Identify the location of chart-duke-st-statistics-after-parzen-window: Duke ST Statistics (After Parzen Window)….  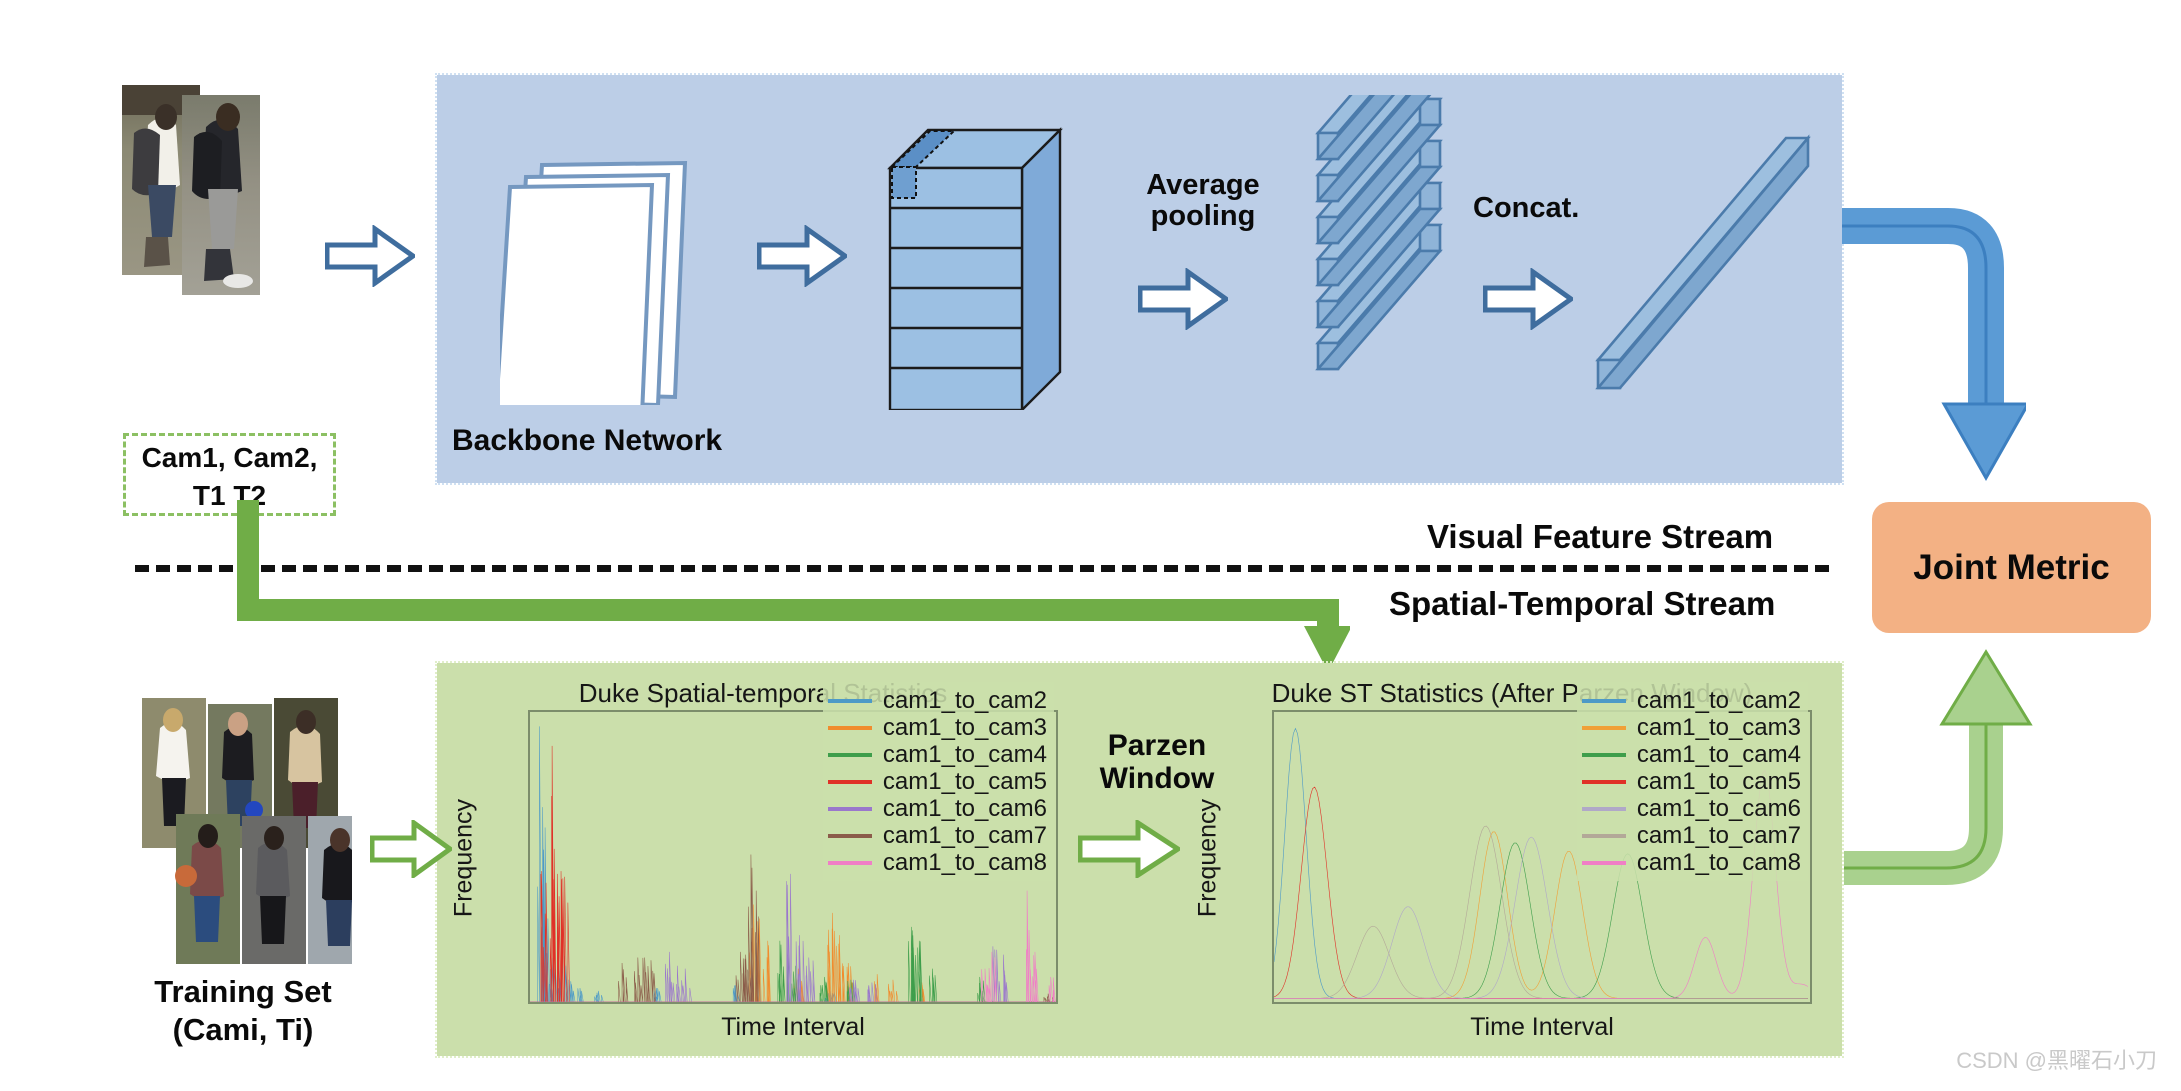
(1503, 863).